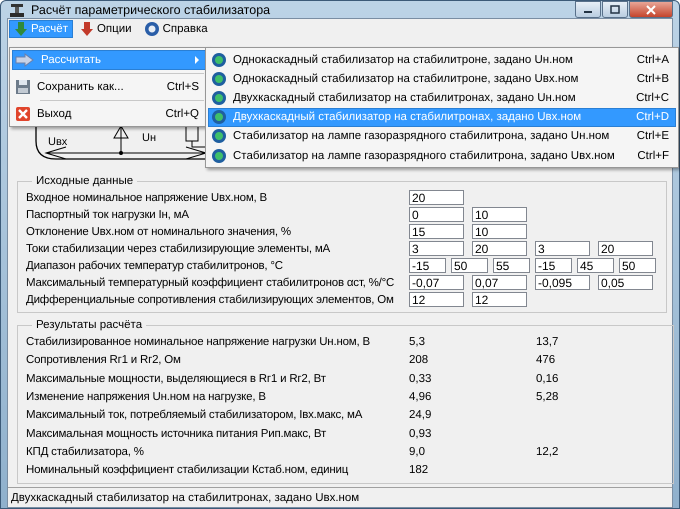 This screenshot has height=509, width=680. What do you see at coordinates (109, 87) in the screenshot?
I see `menu-item: Сохранить как... Ctrl+S` at bounding box center [109, 87].